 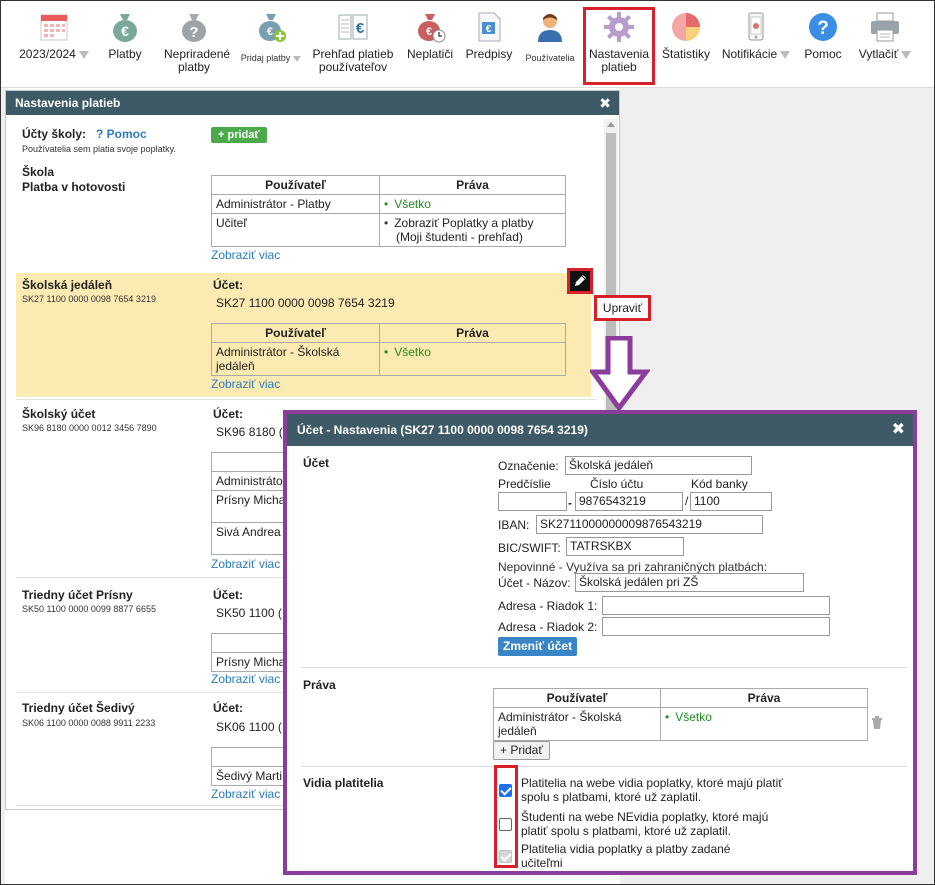 What do you see at coordinates (239, 135) in the screenshot?
I see `add-account-button: + pridať` at bounding box center [239, 135].